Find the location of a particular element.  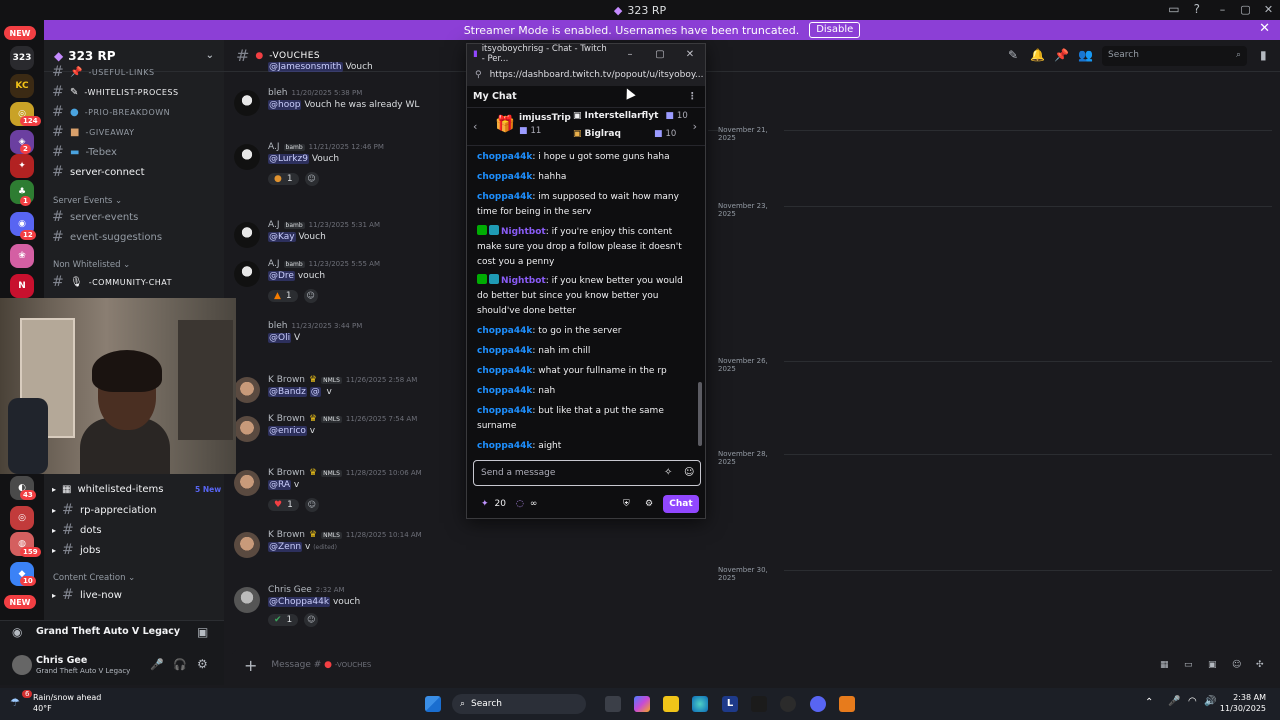

settings-icon: ⚙ is located at coordinates (202, 664).